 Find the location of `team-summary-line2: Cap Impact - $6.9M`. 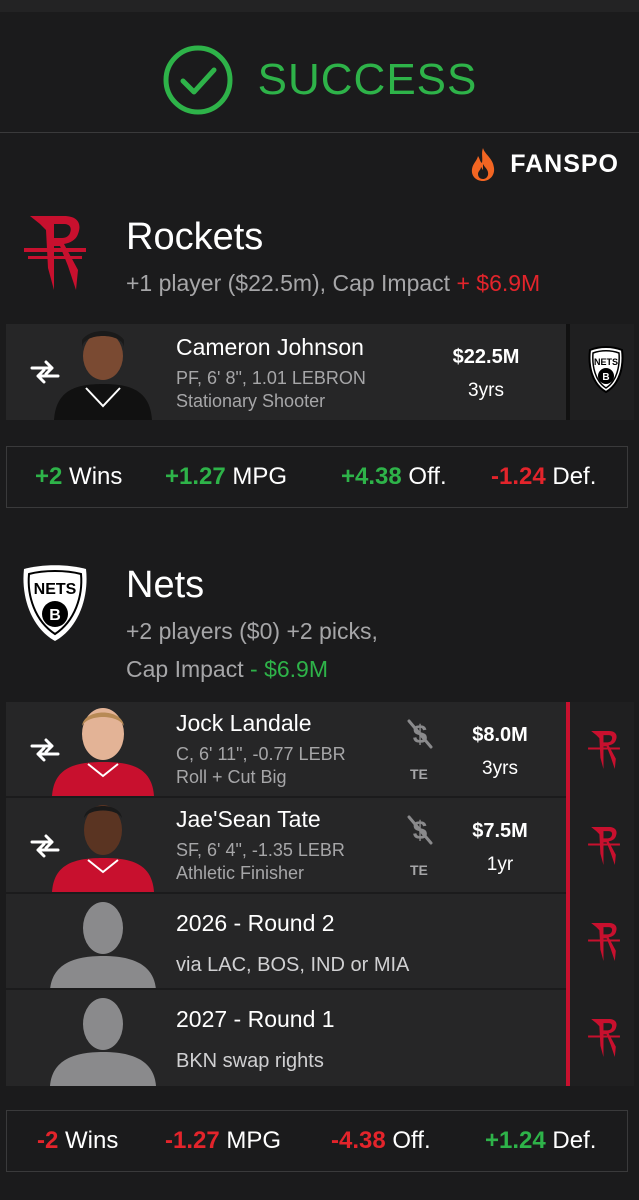

team-summary-line2: Cap Impact - $6.9M is located at coordinates (227, 669).